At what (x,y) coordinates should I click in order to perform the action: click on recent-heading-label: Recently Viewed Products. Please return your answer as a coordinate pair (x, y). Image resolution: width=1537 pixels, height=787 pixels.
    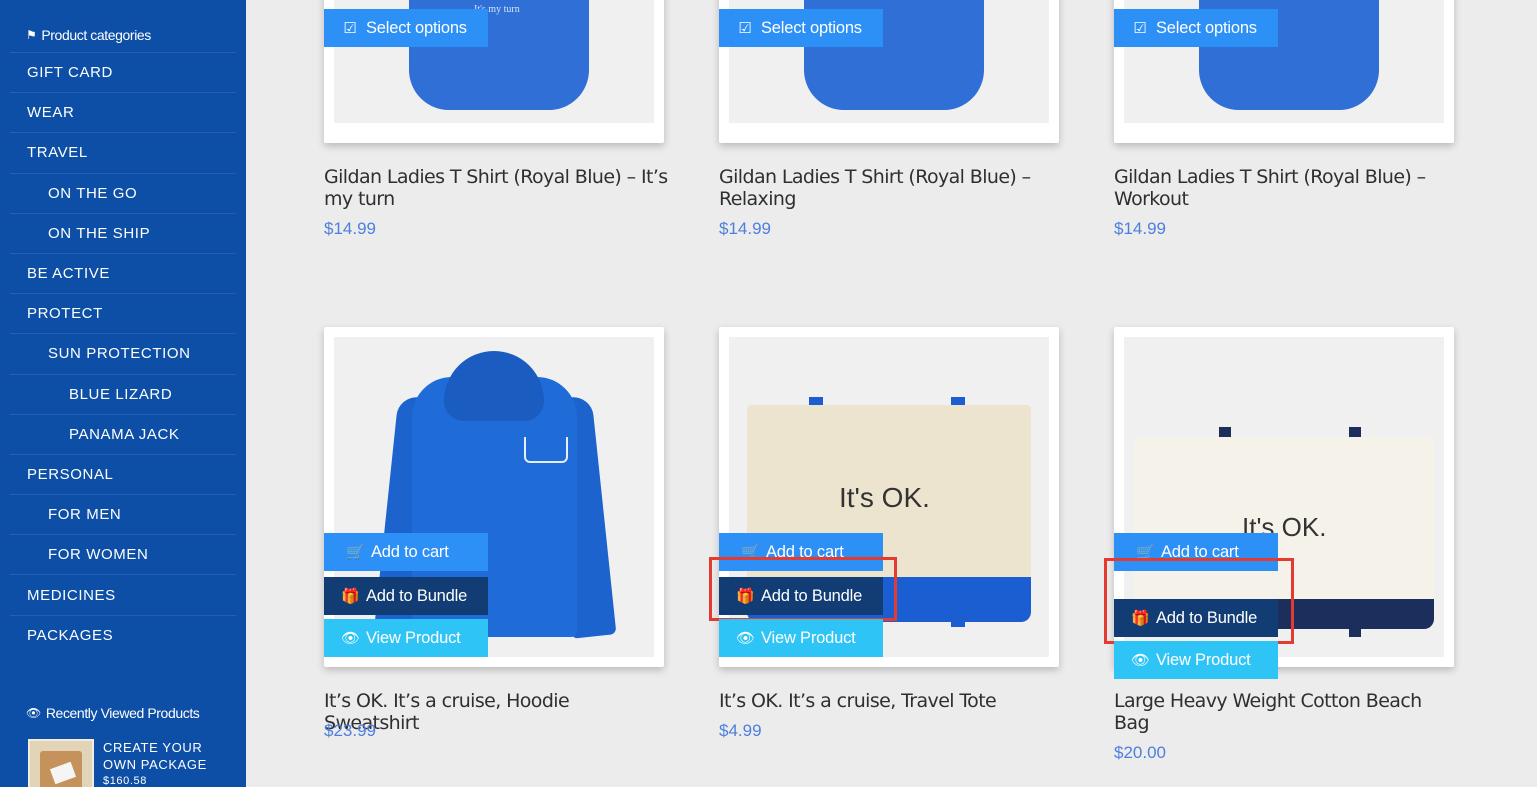
    Looking at the image, I should click on (122, 713).